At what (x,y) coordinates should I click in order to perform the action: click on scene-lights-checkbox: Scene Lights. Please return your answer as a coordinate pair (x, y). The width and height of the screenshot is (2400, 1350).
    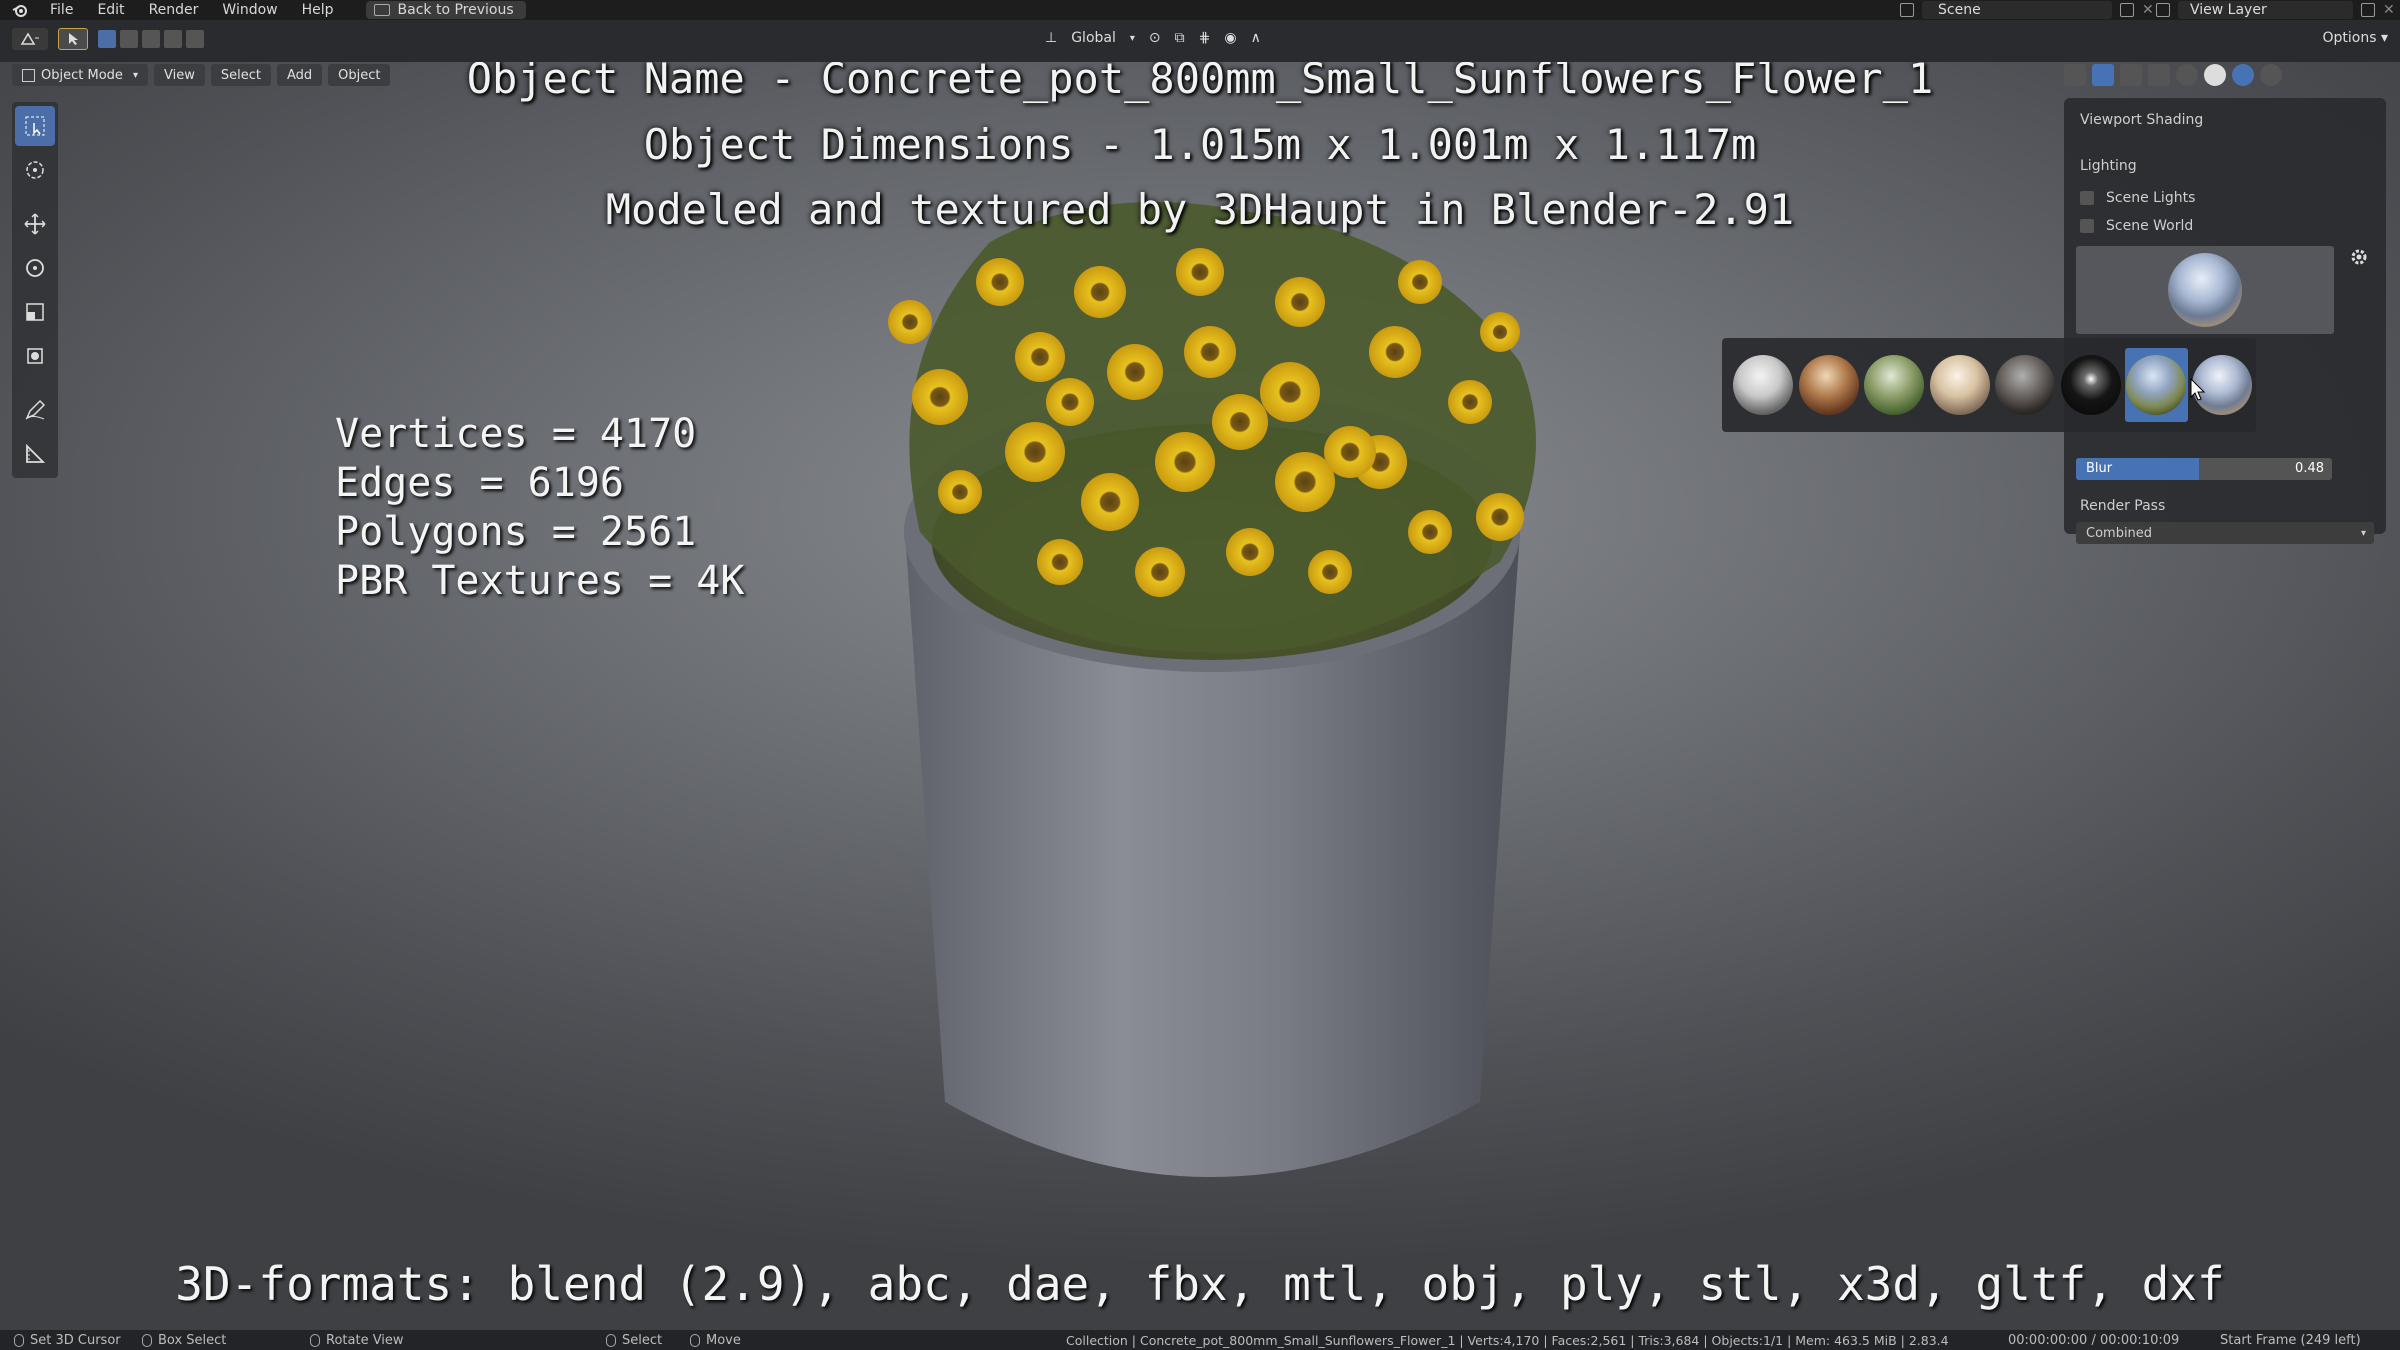
    Looking at the image, I should click on (2137, 198).